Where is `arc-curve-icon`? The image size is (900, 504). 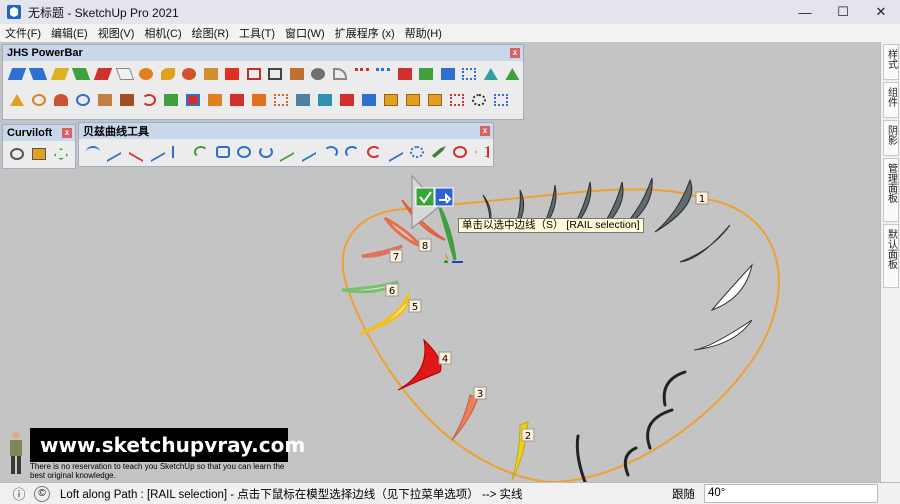 arc-curve-icon is located at coordinates (201, 152).